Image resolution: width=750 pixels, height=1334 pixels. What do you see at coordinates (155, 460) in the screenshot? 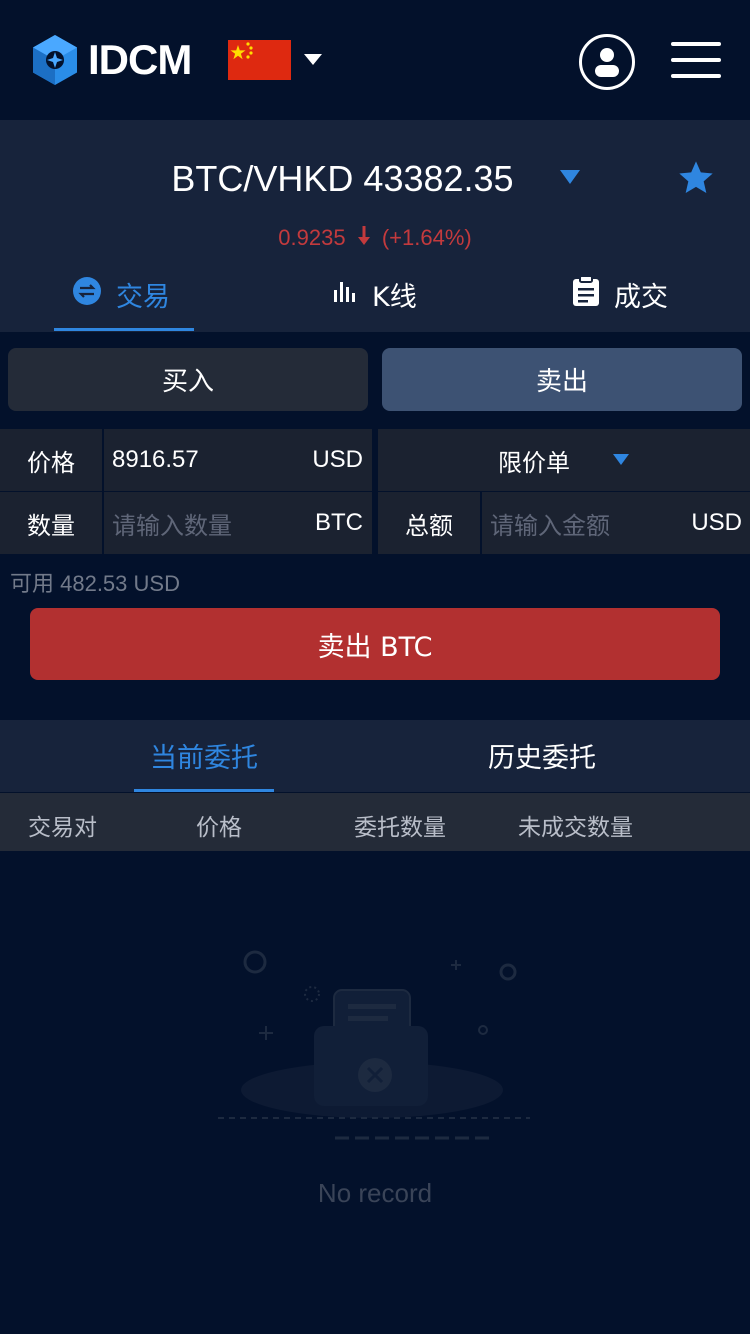
I see `price-value: 8916.57` at bounding box center [155, 460].